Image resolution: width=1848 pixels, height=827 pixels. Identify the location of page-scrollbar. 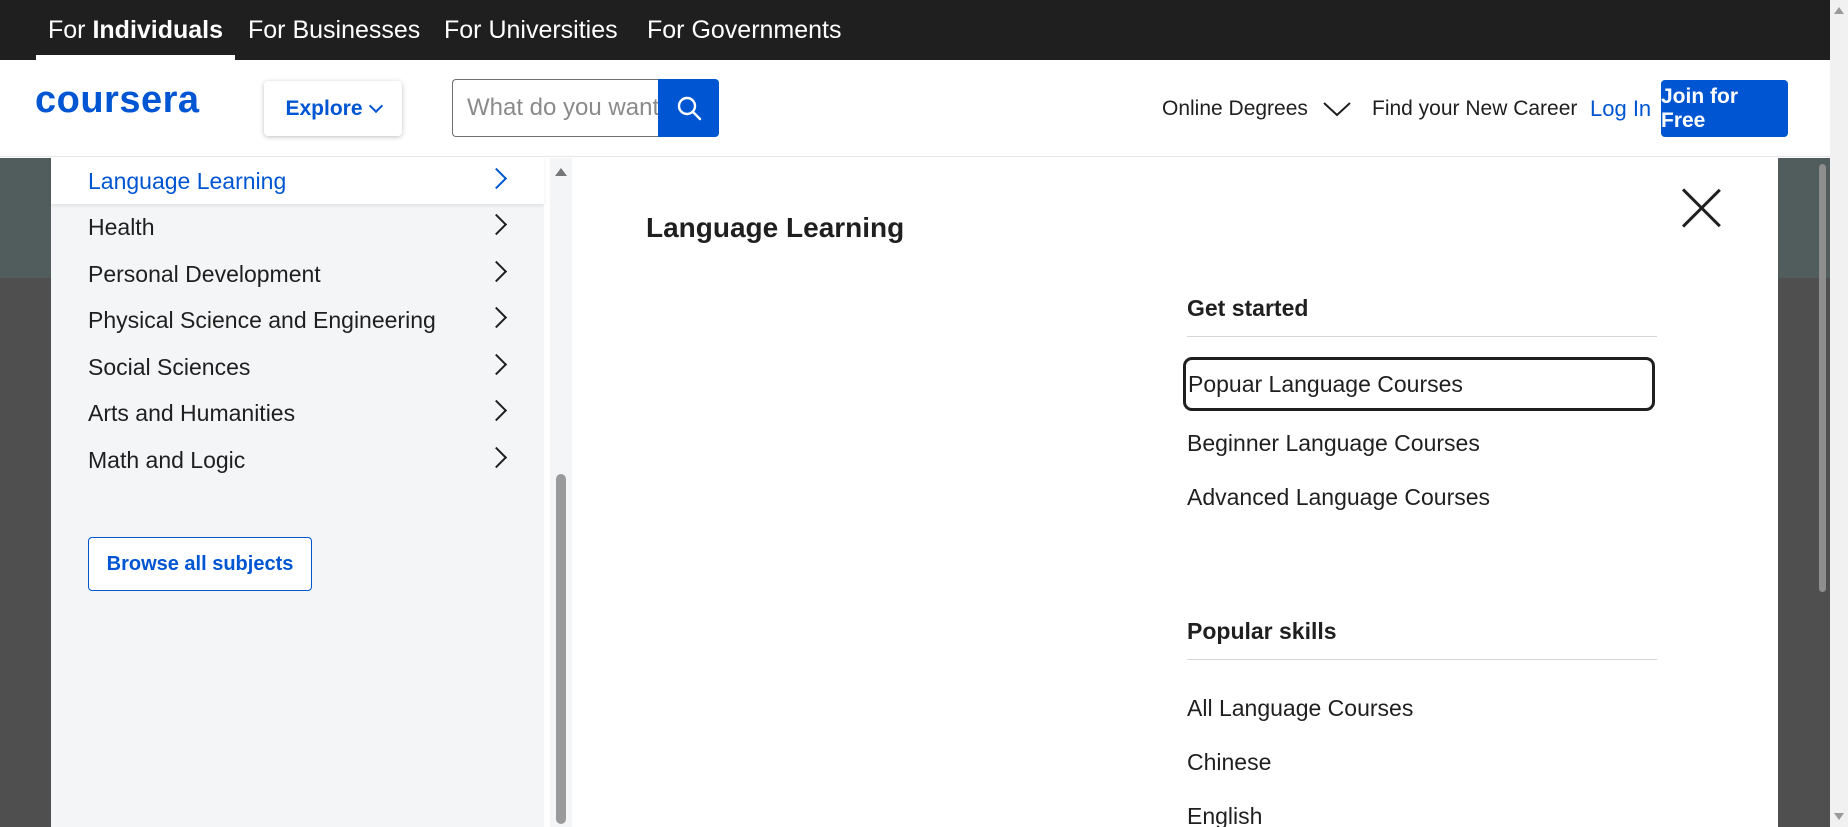
(1839, 413).